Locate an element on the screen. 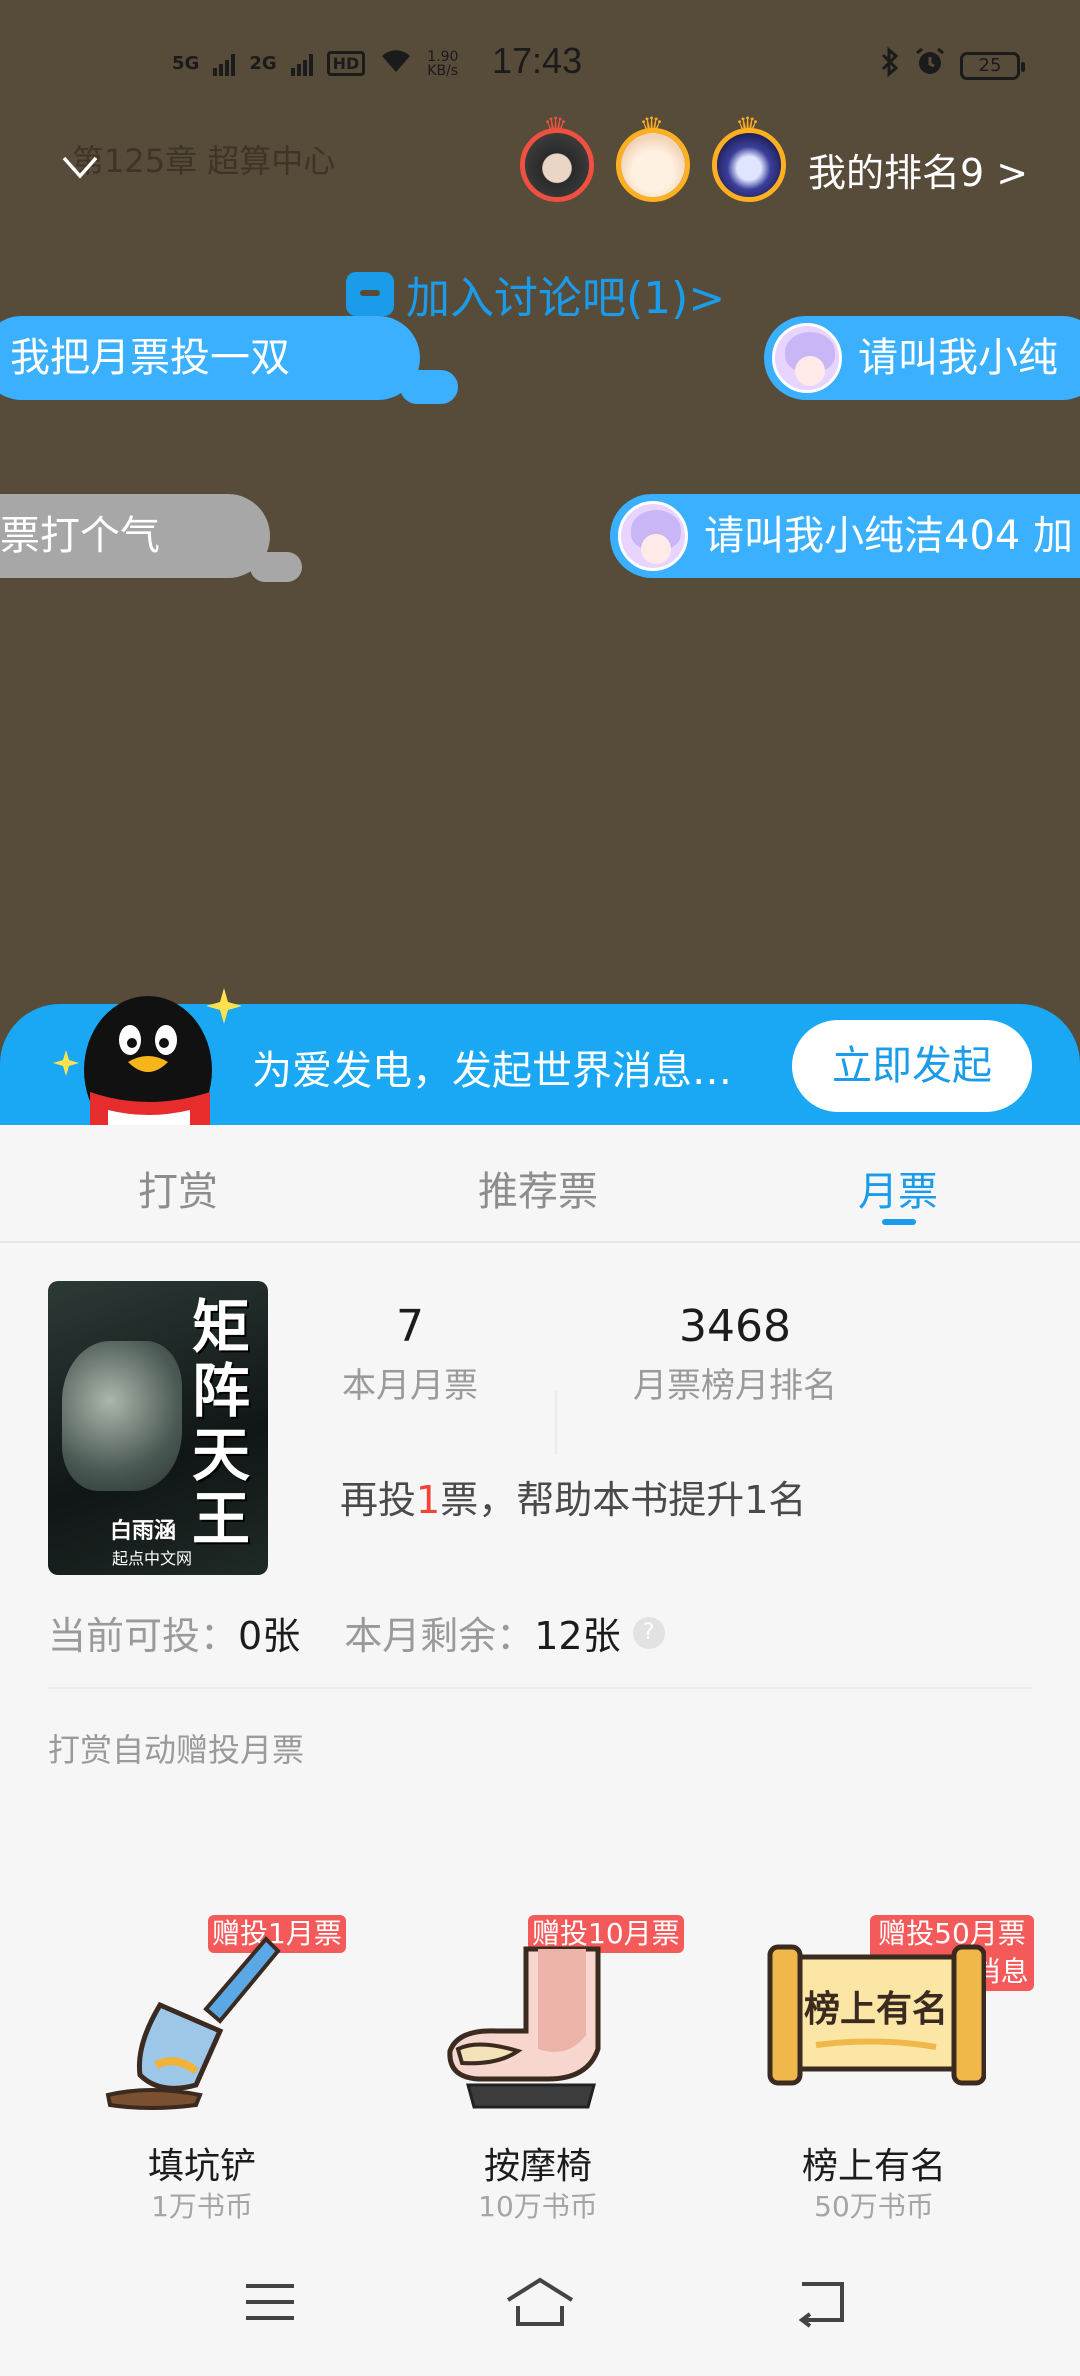 This screenshot has width=1080, height=2376. divider is located at coordinates (540, 1688).